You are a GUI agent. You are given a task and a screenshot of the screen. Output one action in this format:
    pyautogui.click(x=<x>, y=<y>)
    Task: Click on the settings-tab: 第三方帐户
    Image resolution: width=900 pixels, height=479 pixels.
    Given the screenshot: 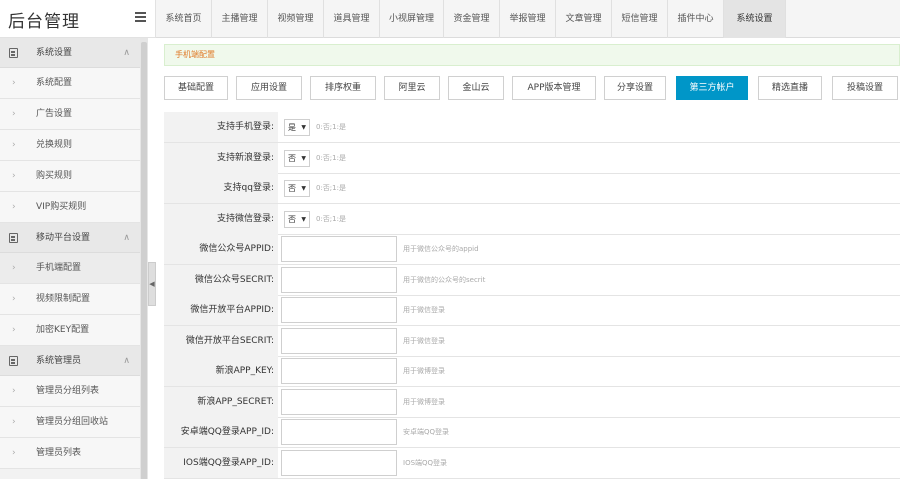 What is the action you would take?
    pyautogui.click(x=712, y=88)
    